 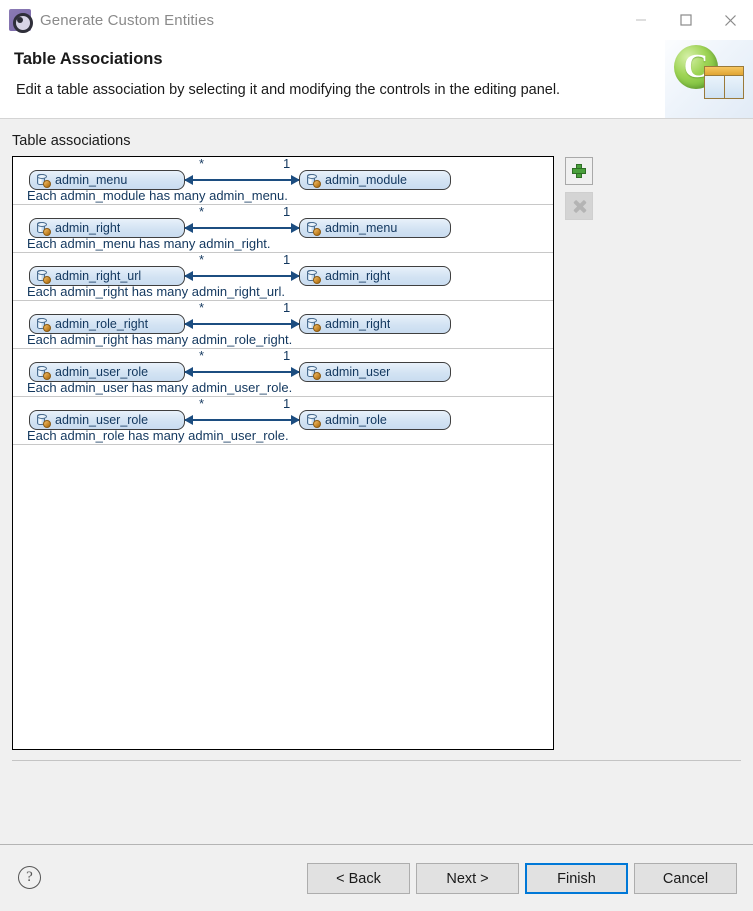 What do you see at coordinates (157, 195) in the screenshot?
I see `association-description: Each admin_module has many admin_menu.` at bounding box center [157, 195].